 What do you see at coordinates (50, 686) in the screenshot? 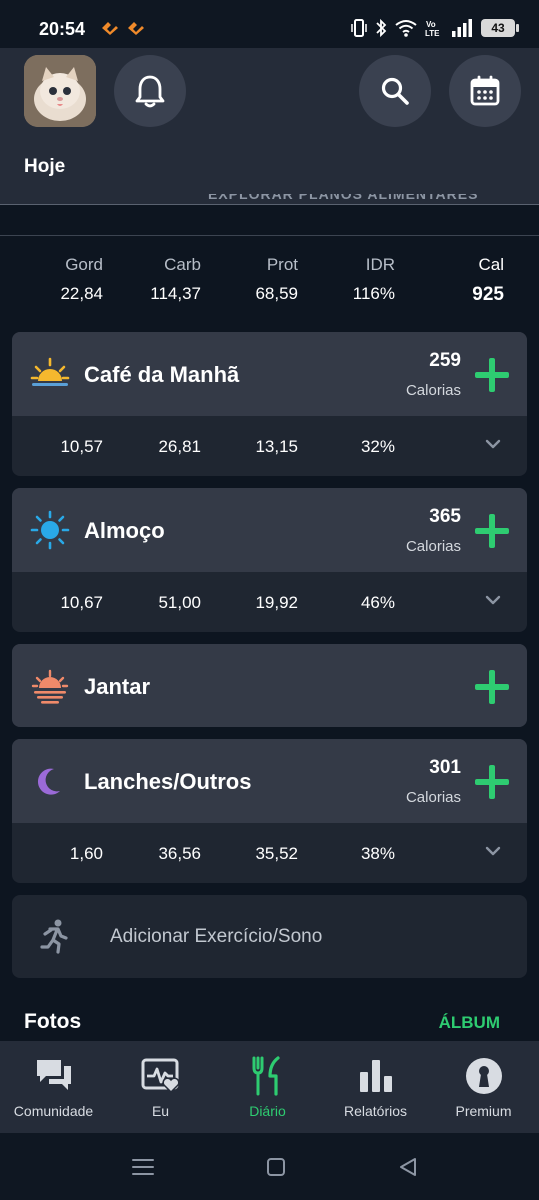
I see `sunset-icon` at bounding box center [50, 686].